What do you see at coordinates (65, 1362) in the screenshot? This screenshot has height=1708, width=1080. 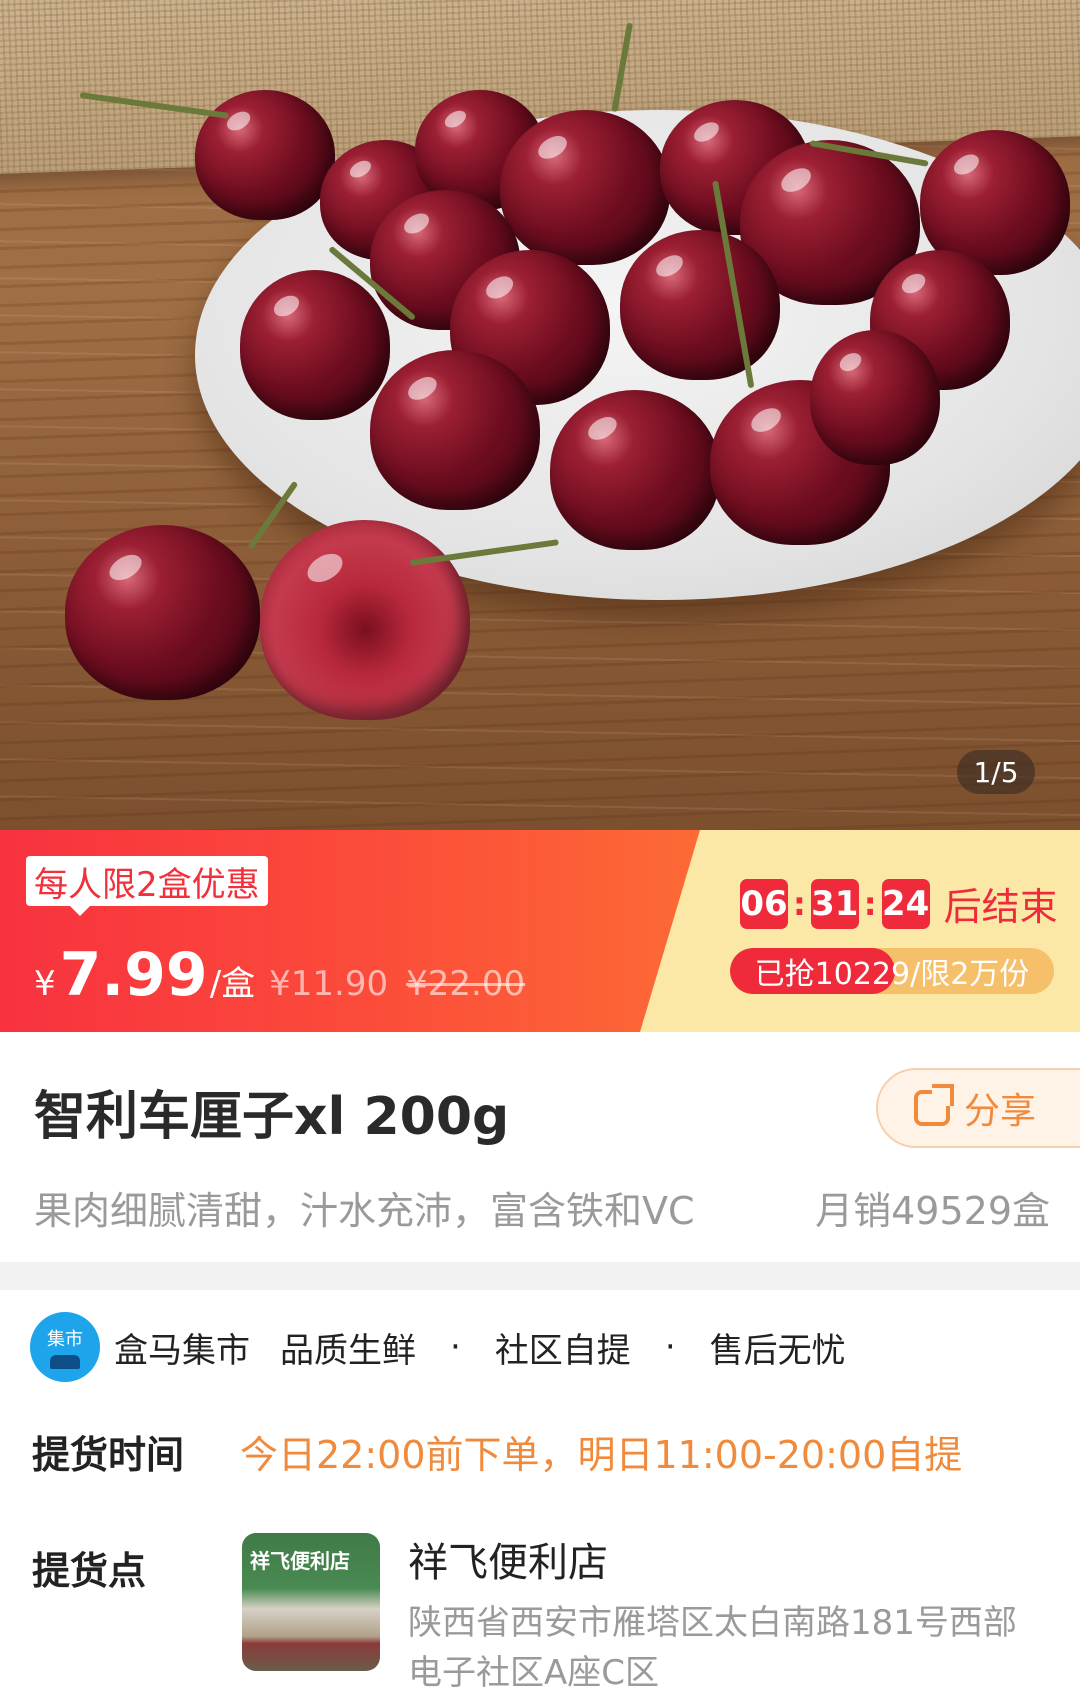 I see `logo-mascot` at bounding box center [65, 1362].